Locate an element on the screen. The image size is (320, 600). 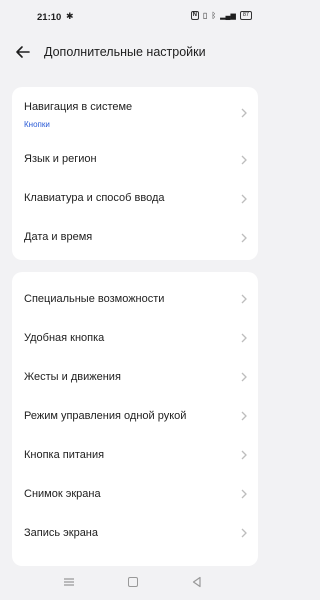
system-nav-bar is located at coordinates (135, 583).